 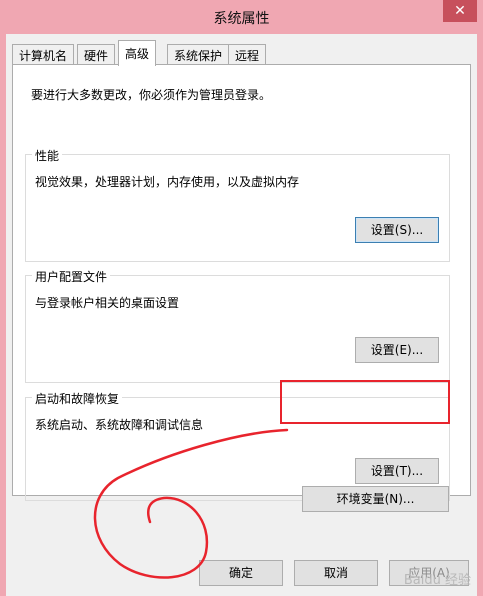 I want to click on startup-recovery-legend: 启动和故障恢复, so click(x=77, y=398).